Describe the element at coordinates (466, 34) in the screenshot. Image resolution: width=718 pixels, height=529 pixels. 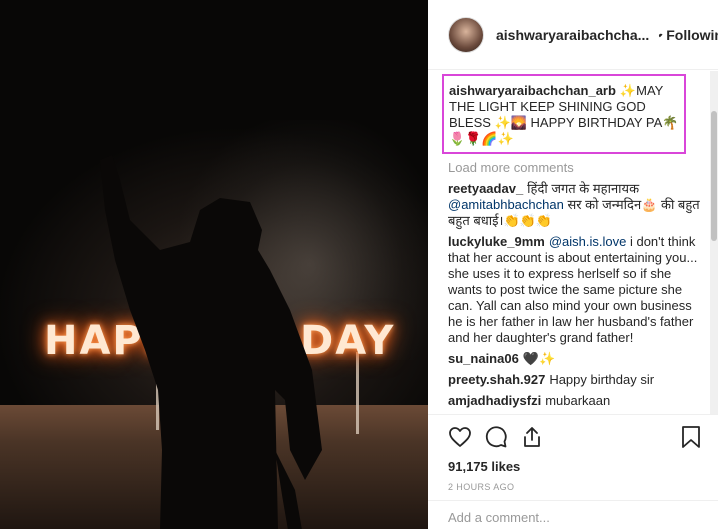
I see `avatar` at that location.